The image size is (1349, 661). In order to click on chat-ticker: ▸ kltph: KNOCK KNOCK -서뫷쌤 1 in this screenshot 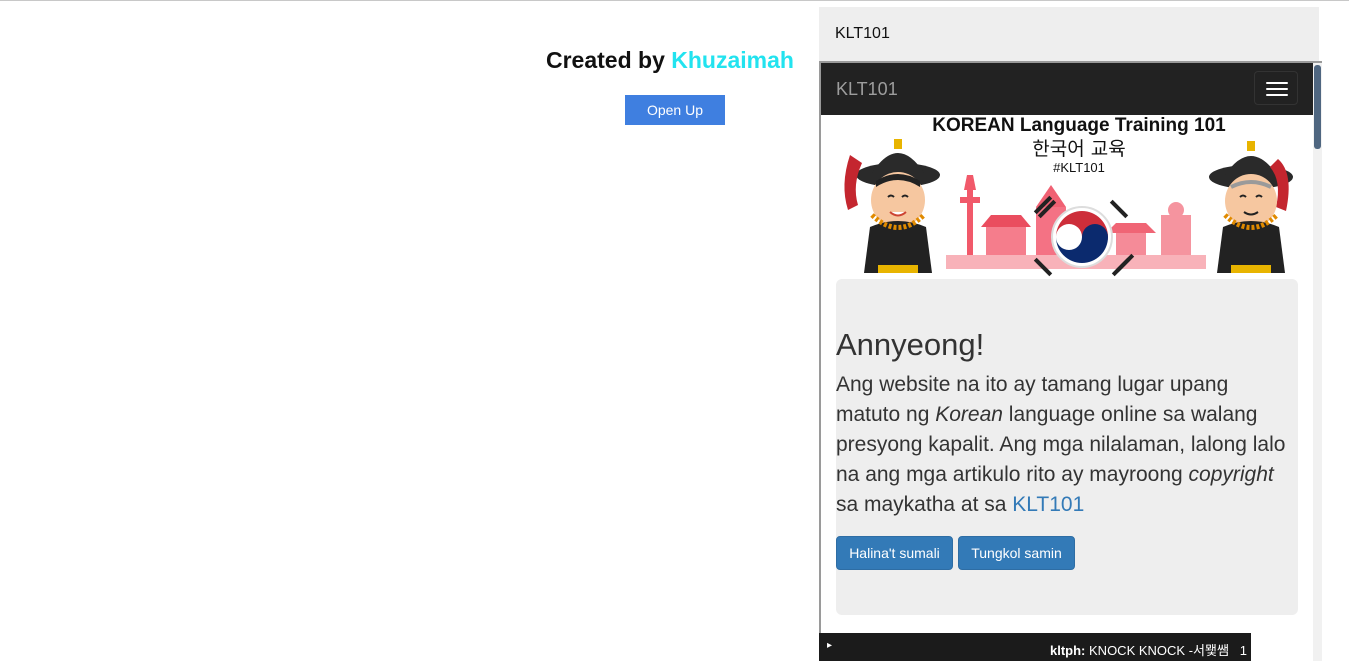, I will do `click(1035, 647)`.